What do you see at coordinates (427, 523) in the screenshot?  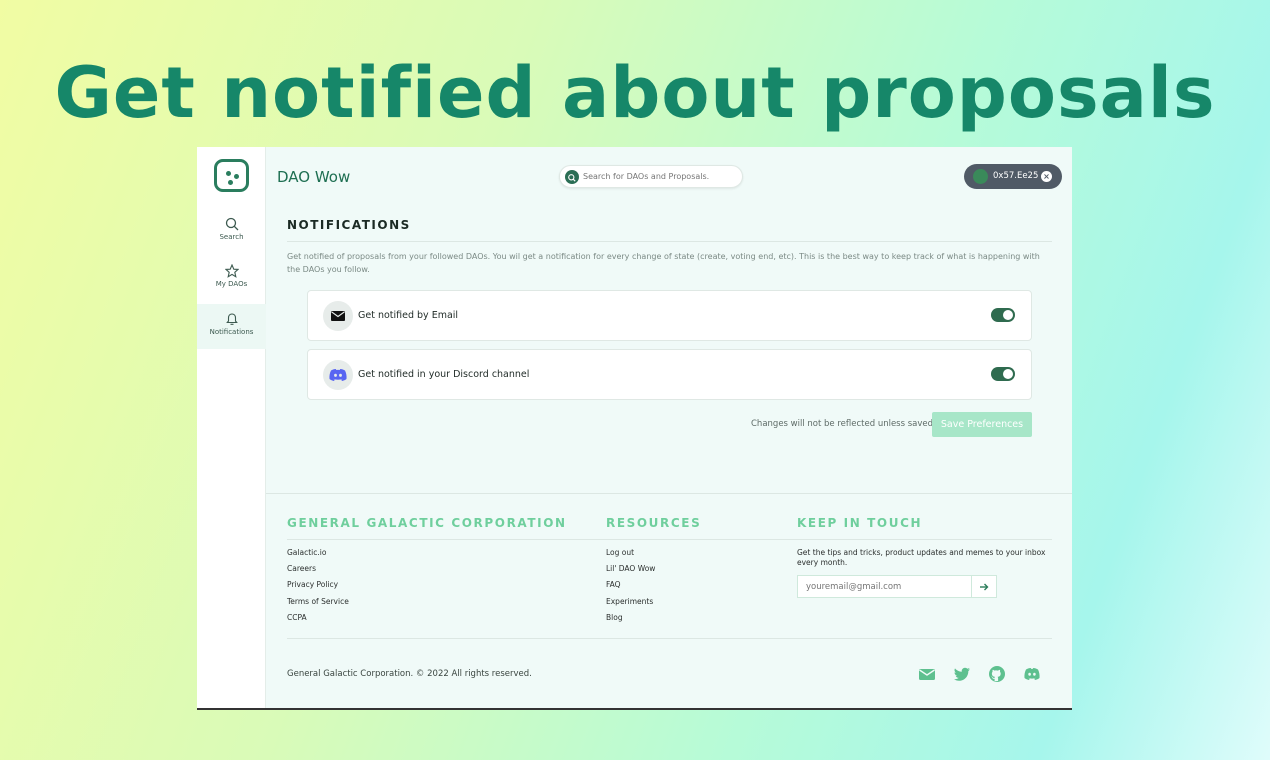 I see `footer-heading-company: GENERAL GALACTIC CORPORATION` at bounding box center [427, 523].